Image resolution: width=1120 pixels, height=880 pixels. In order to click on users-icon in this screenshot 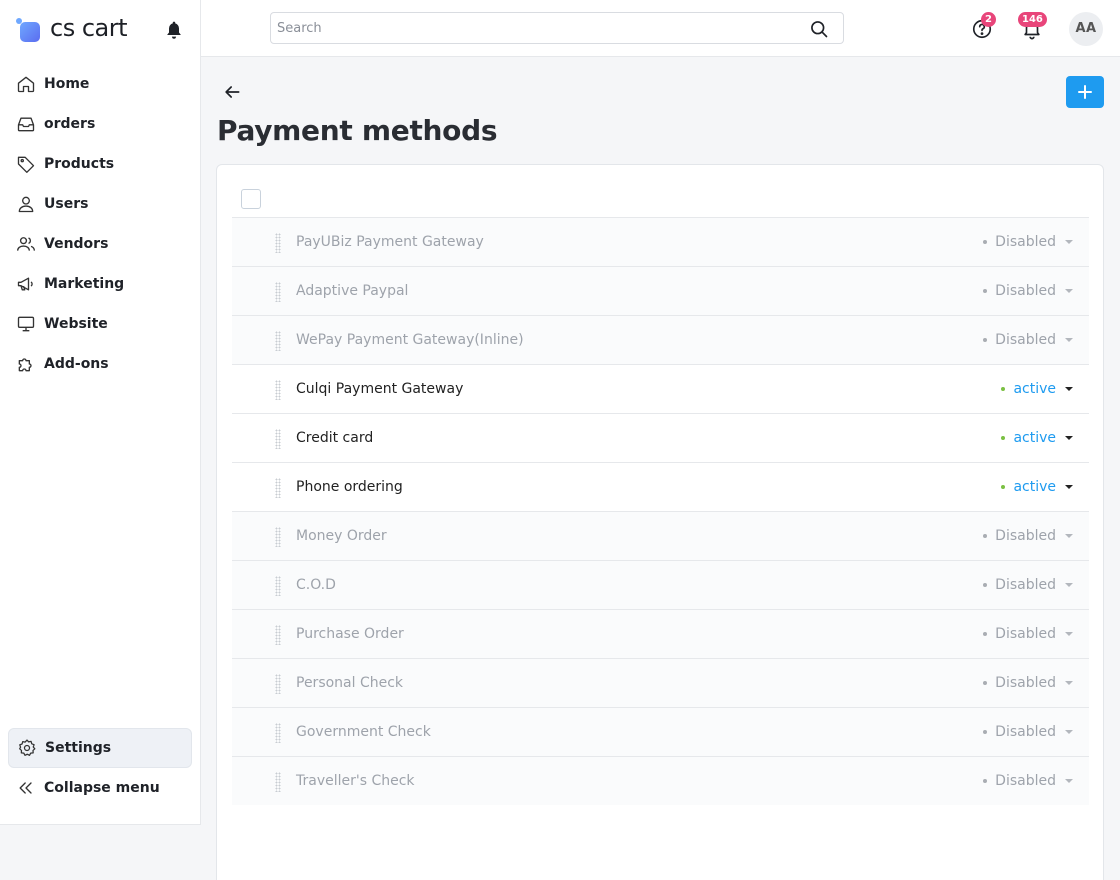, I will do `click(26, 244)`.